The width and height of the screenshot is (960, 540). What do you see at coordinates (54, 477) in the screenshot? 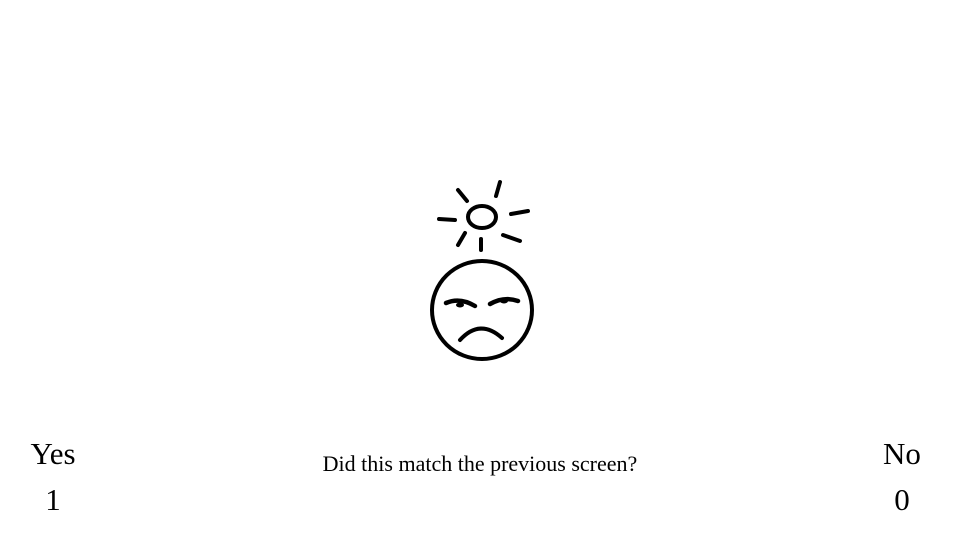
I see `yes-option: Yes 1` at bounding box center [54, 477].